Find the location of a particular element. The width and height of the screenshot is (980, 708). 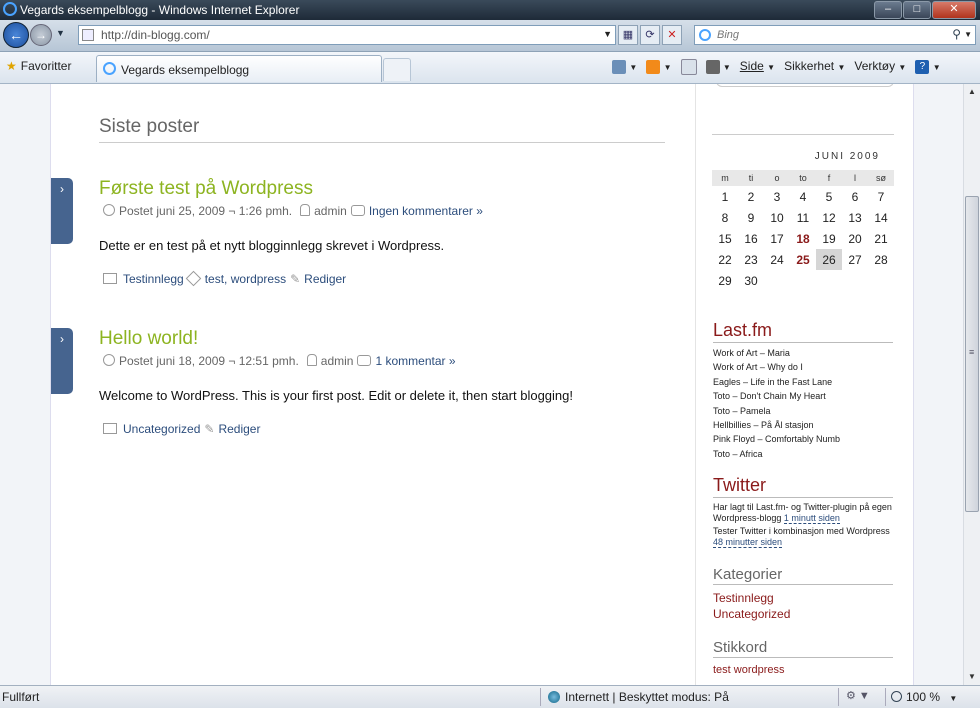

tweet-time-link: 48 minutter siden is located at coordinates (748, 542).